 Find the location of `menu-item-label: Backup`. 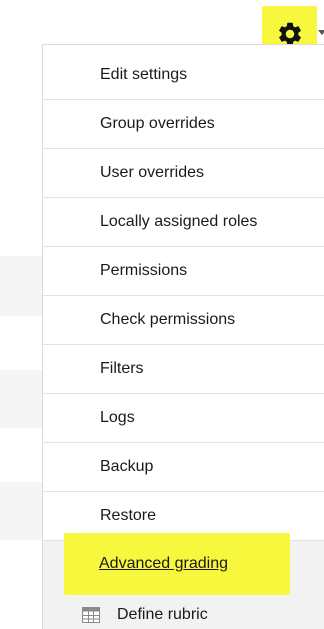

menu-item-label: Backup is located at coordinates (127, 466).